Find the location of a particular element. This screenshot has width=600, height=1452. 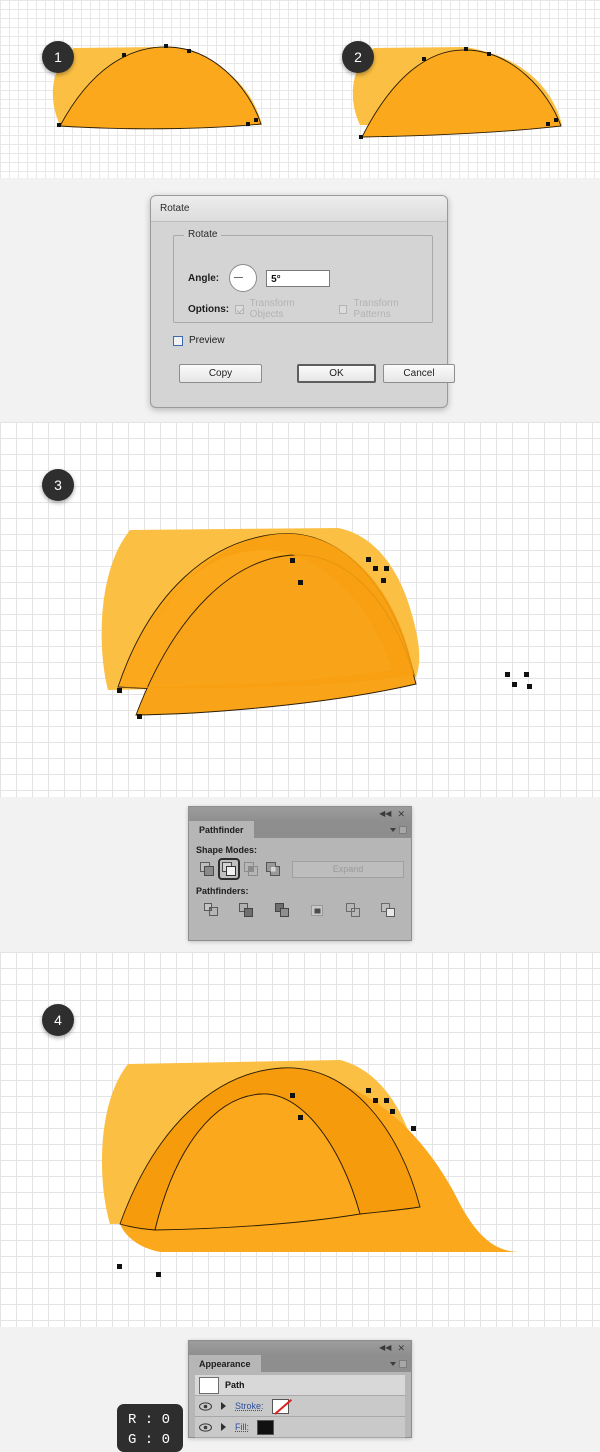

preview-row: Preview is located at coordinates (199, 340).